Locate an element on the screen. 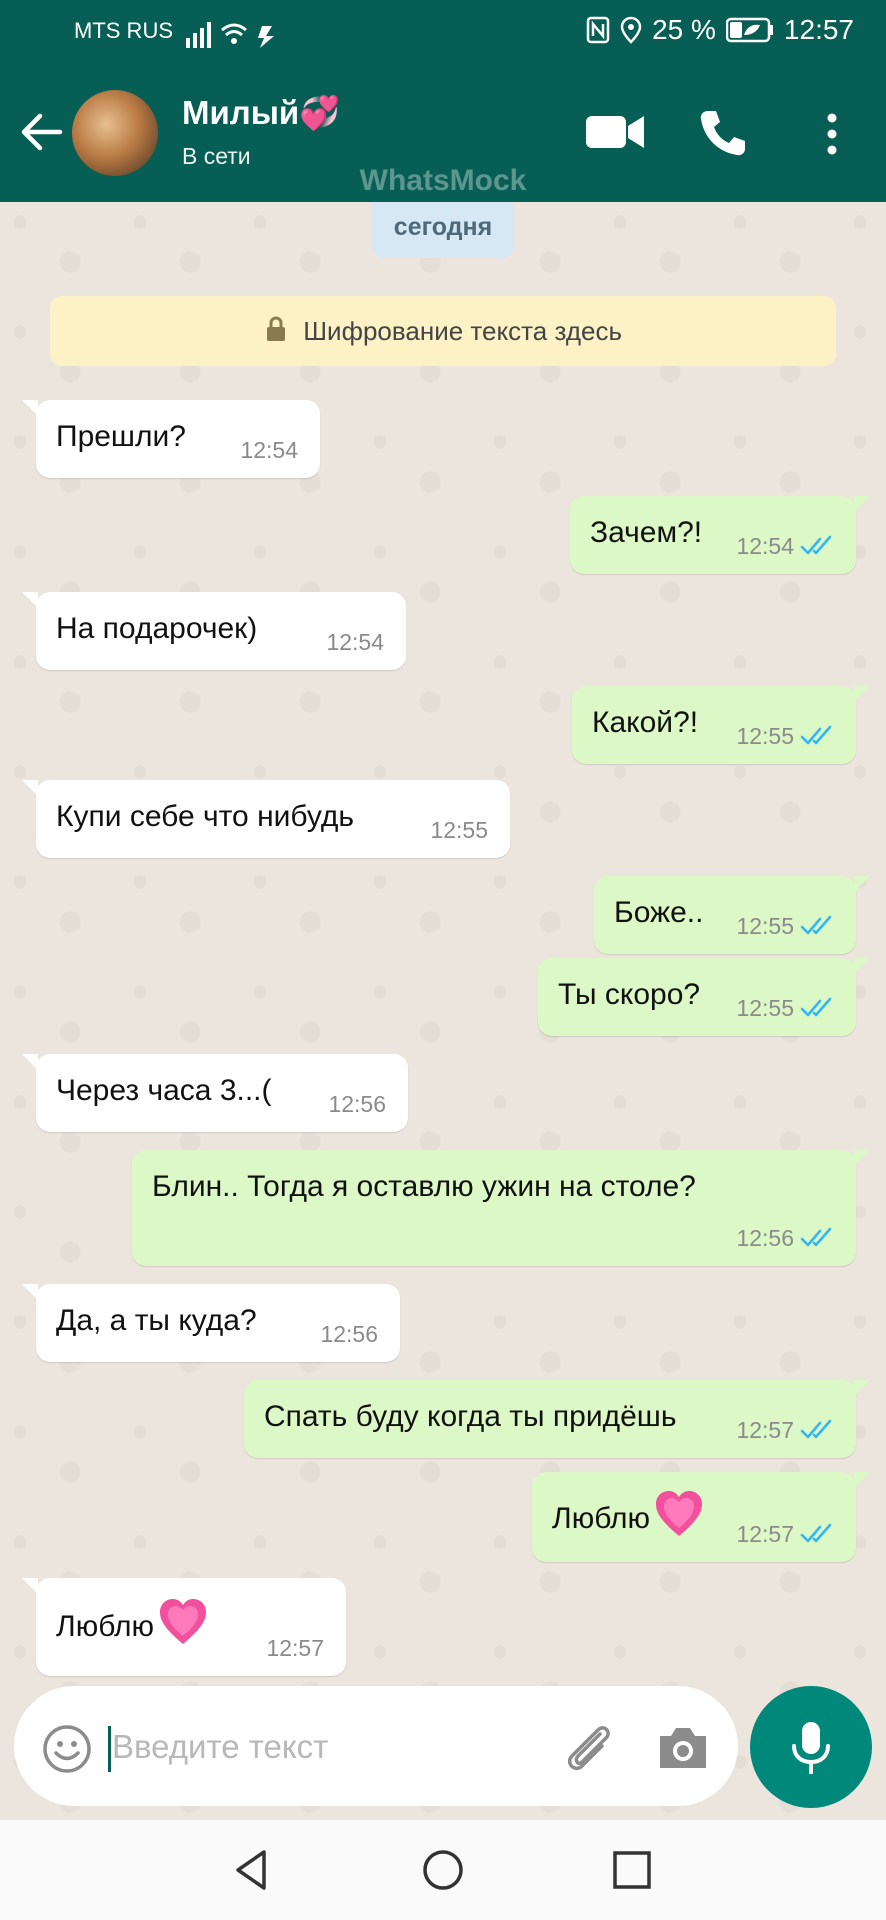 The width and height of the screenshot is (886, 1920). location-icon is located at coordinates (631, 30).